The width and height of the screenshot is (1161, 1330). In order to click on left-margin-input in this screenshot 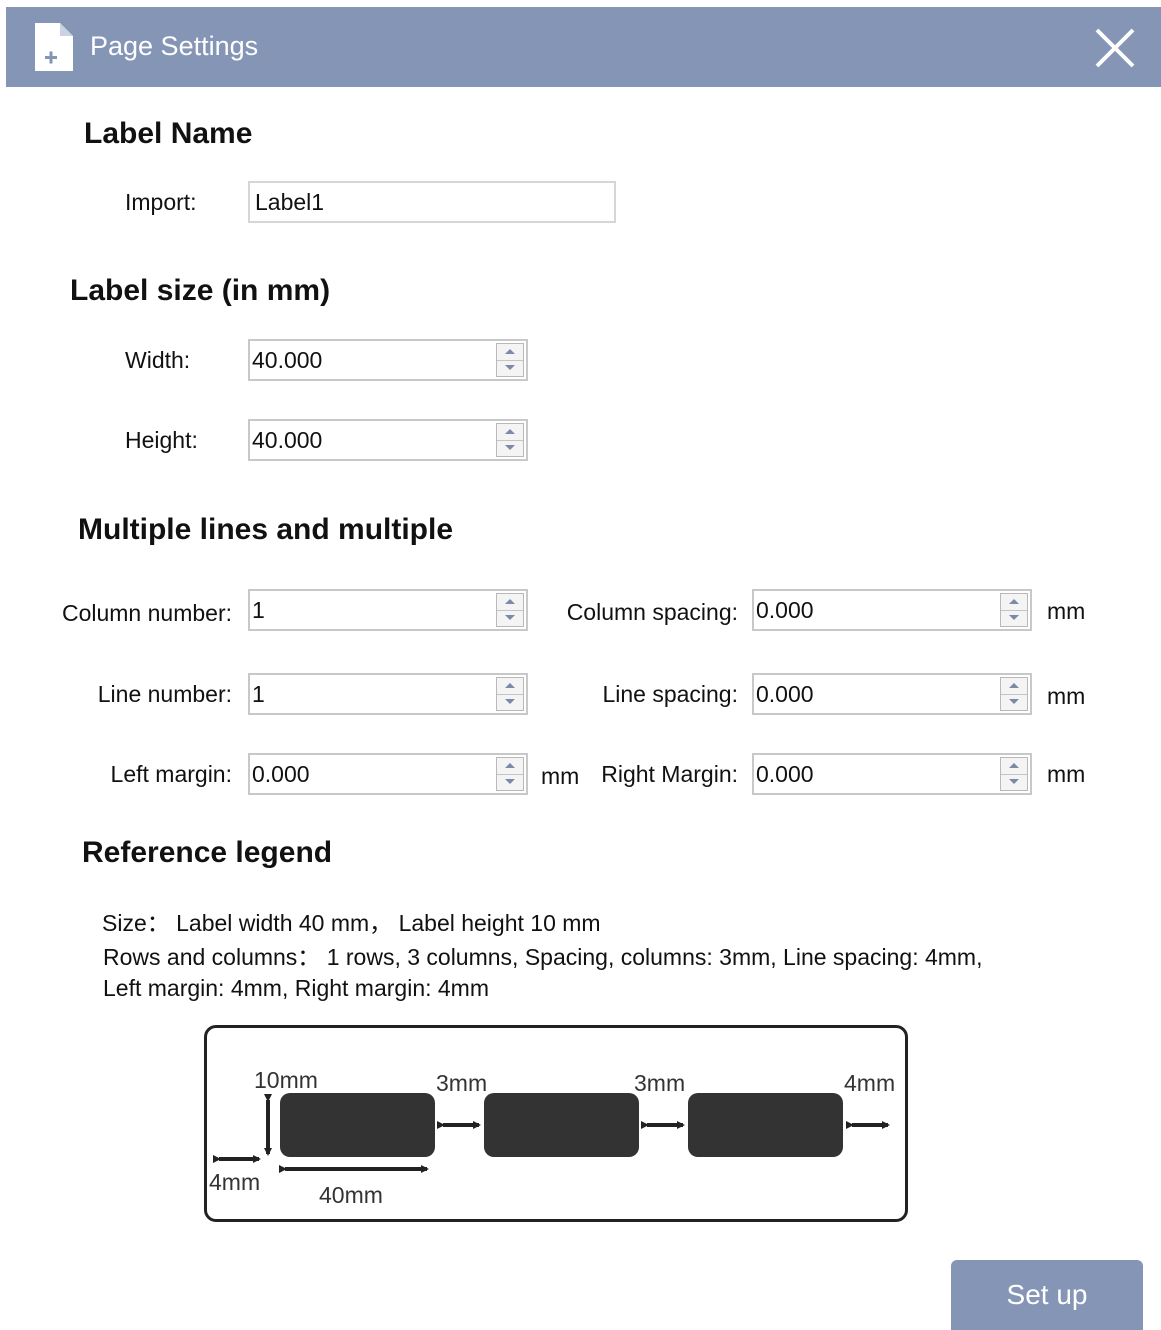, I will do `click(372, 774)`.